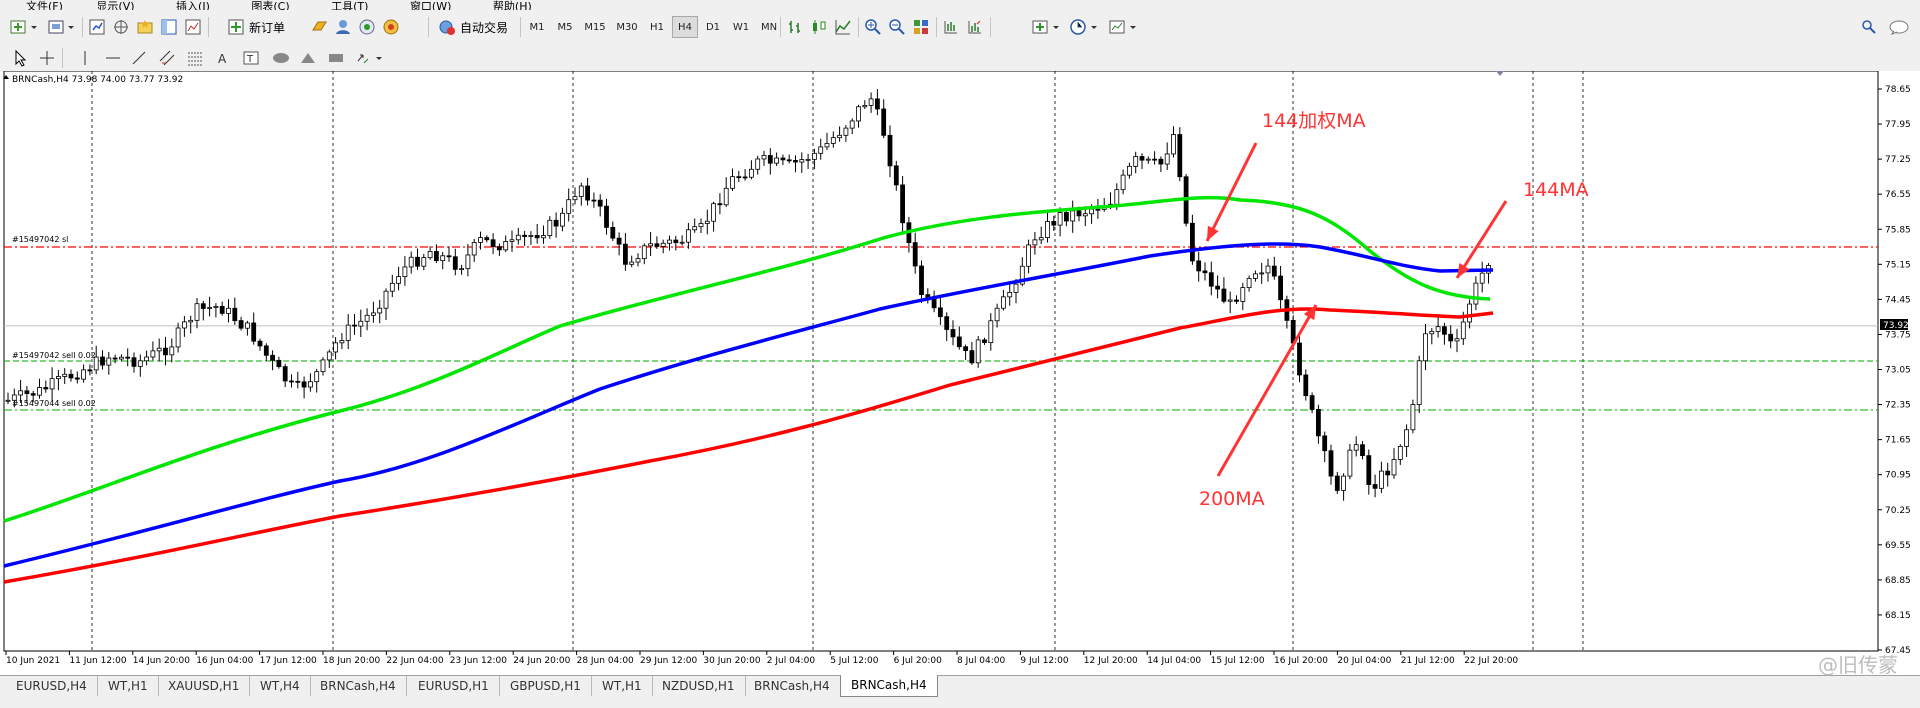 This screenshot has width=1920, height=708. Describe the element at coordinates (336, 58) in the screenshot. I see `rectangle-tool` at that location.